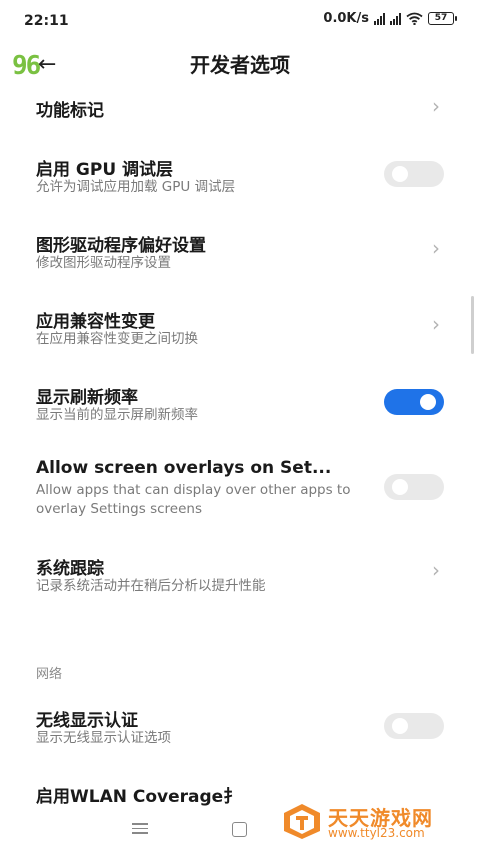 The height and width of the screenshot is (852, 480). Describe the element at coordinates (240, 729) in the screenshot. I see `settings-row-wireless-display-cert: 无线显示认证 显示无线显示认证选项` at that location.